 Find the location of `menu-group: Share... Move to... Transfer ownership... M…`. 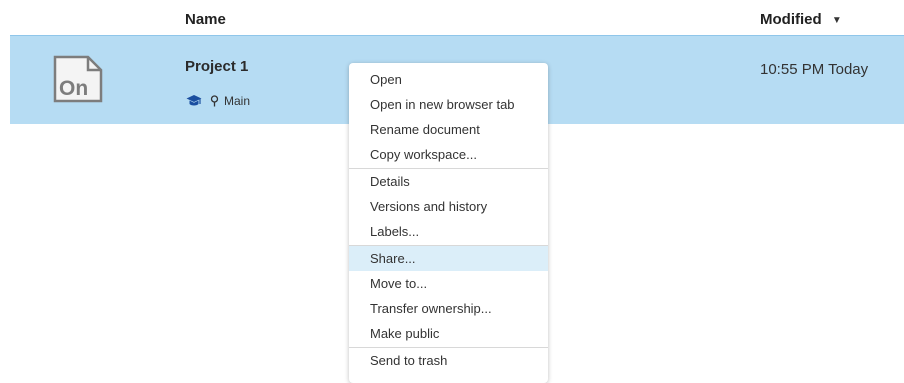

menu-group: Share... Move to... Transfer ownership... M… is located at coordinates (448, 297).